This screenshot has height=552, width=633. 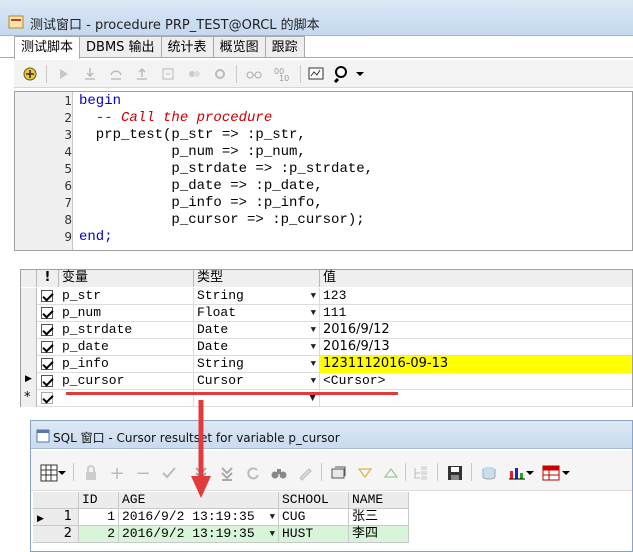 I want to click on output-window-icon, so click(x=316, y=74).